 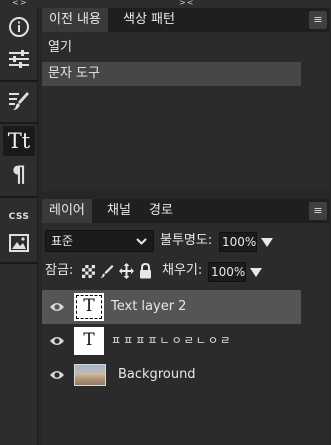 I want to click on character-icon: Tt, so click(x=19, y=141).